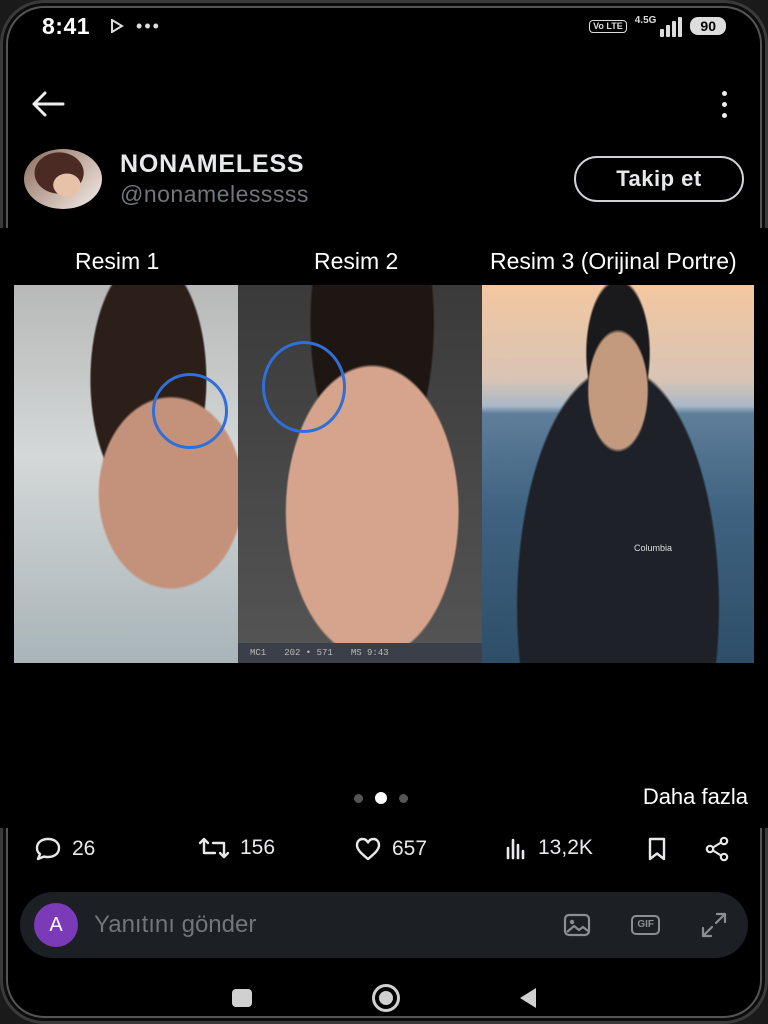 Image resolution: width=768 pixels, height=1024 pixels. I want to click on bookmark-button, so click(657, 849).